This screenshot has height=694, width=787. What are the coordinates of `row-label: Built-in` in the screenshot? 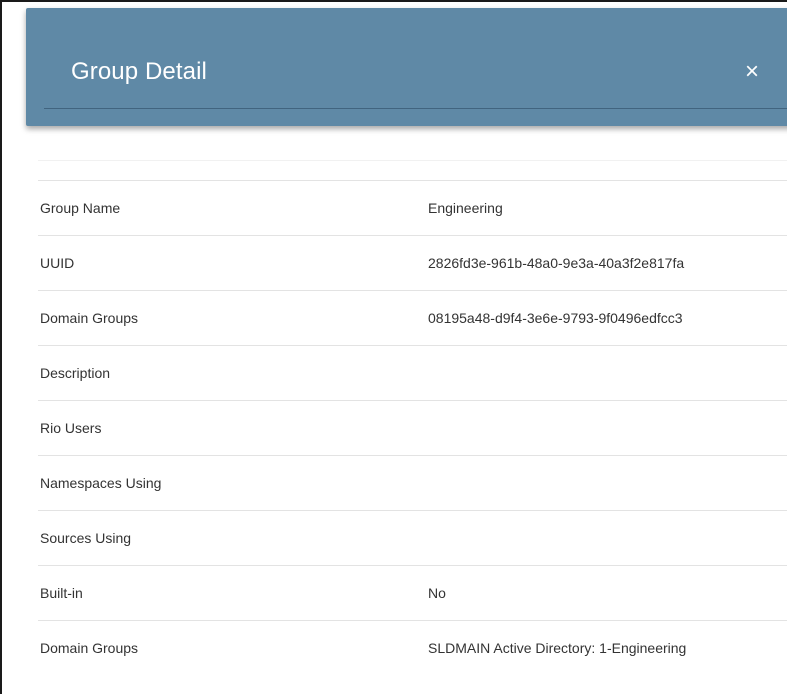 It's located at (61, 593).